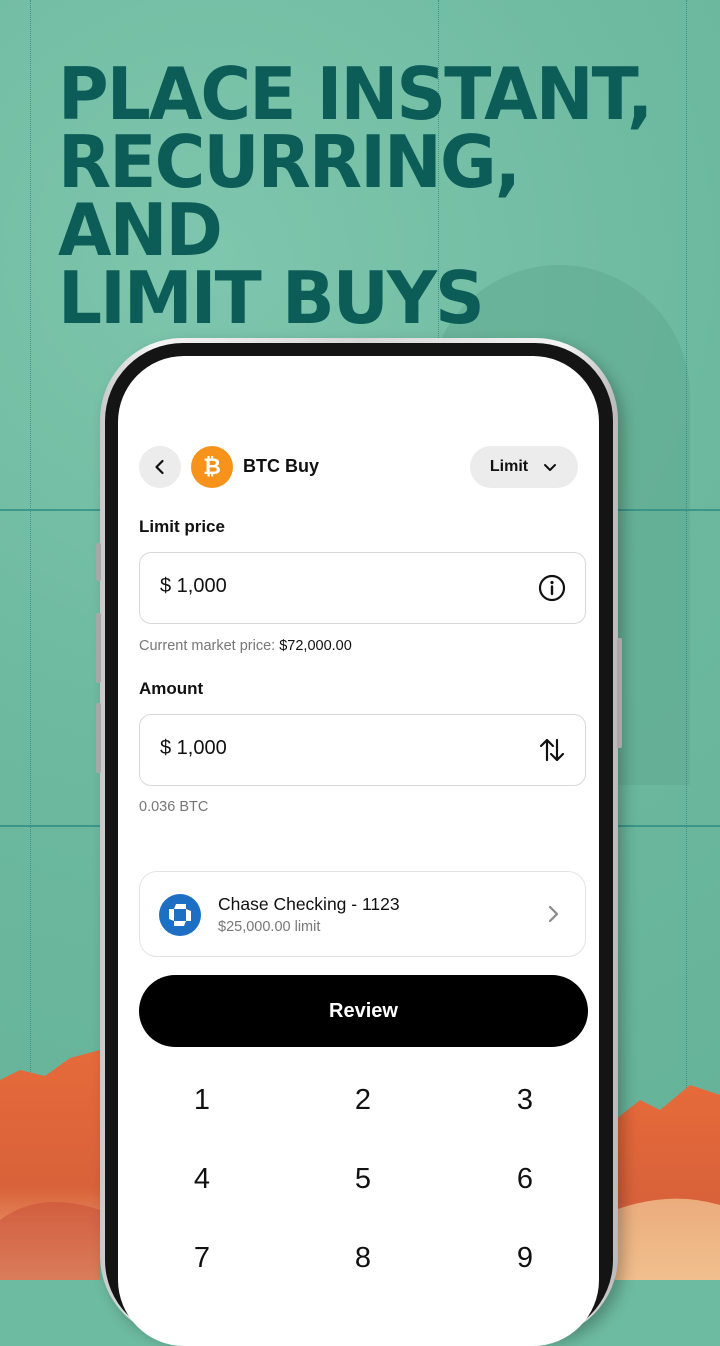 This screenshot has height=1346, width=720. I want to click on limit-price-label: Limit price, so click(182, 526).